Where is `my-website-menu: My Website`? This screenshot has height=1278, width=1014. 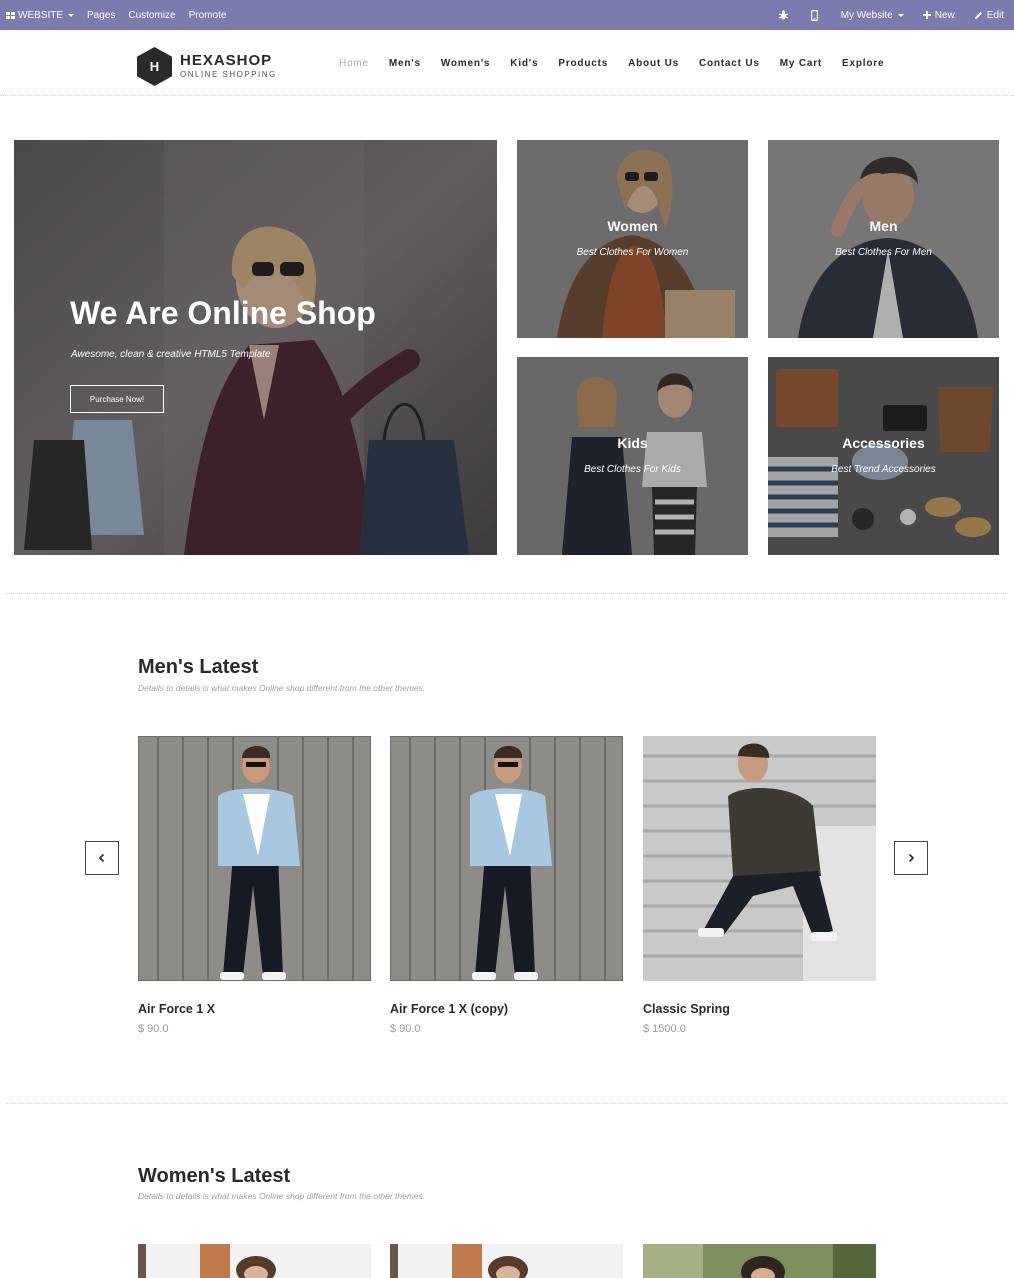
my-website-menu: My Website is located at coordinates (872, 15).